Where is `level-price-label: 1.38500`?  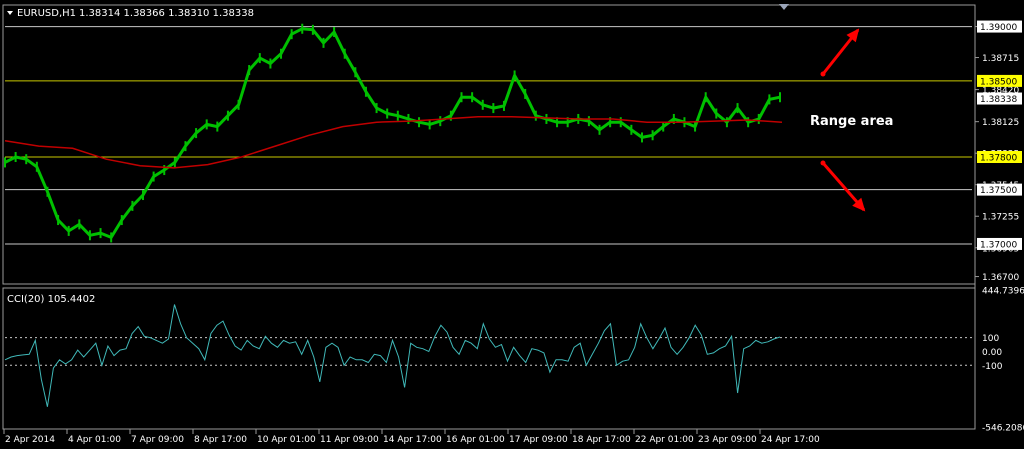 level-price-label: 1.38500 is located at coordinates (998, 82).